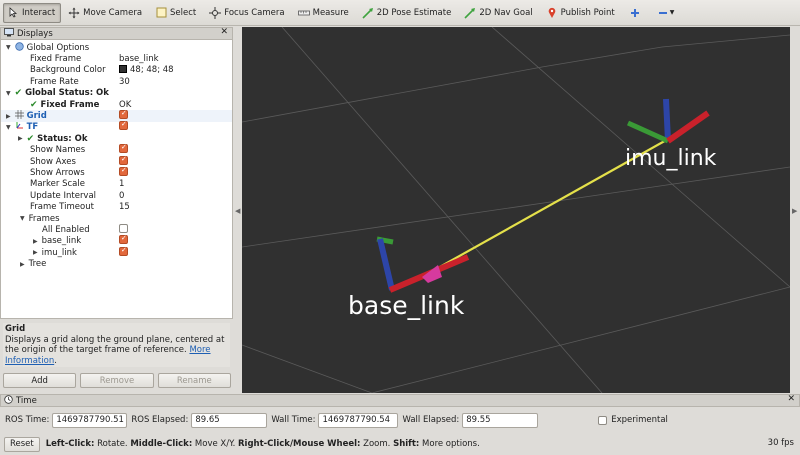 The width and height of the screenshot is (800, 455). Describe the element at coordinates (123, 114) in the screenshot. I see `grid-enabled-checkbox` at that location.